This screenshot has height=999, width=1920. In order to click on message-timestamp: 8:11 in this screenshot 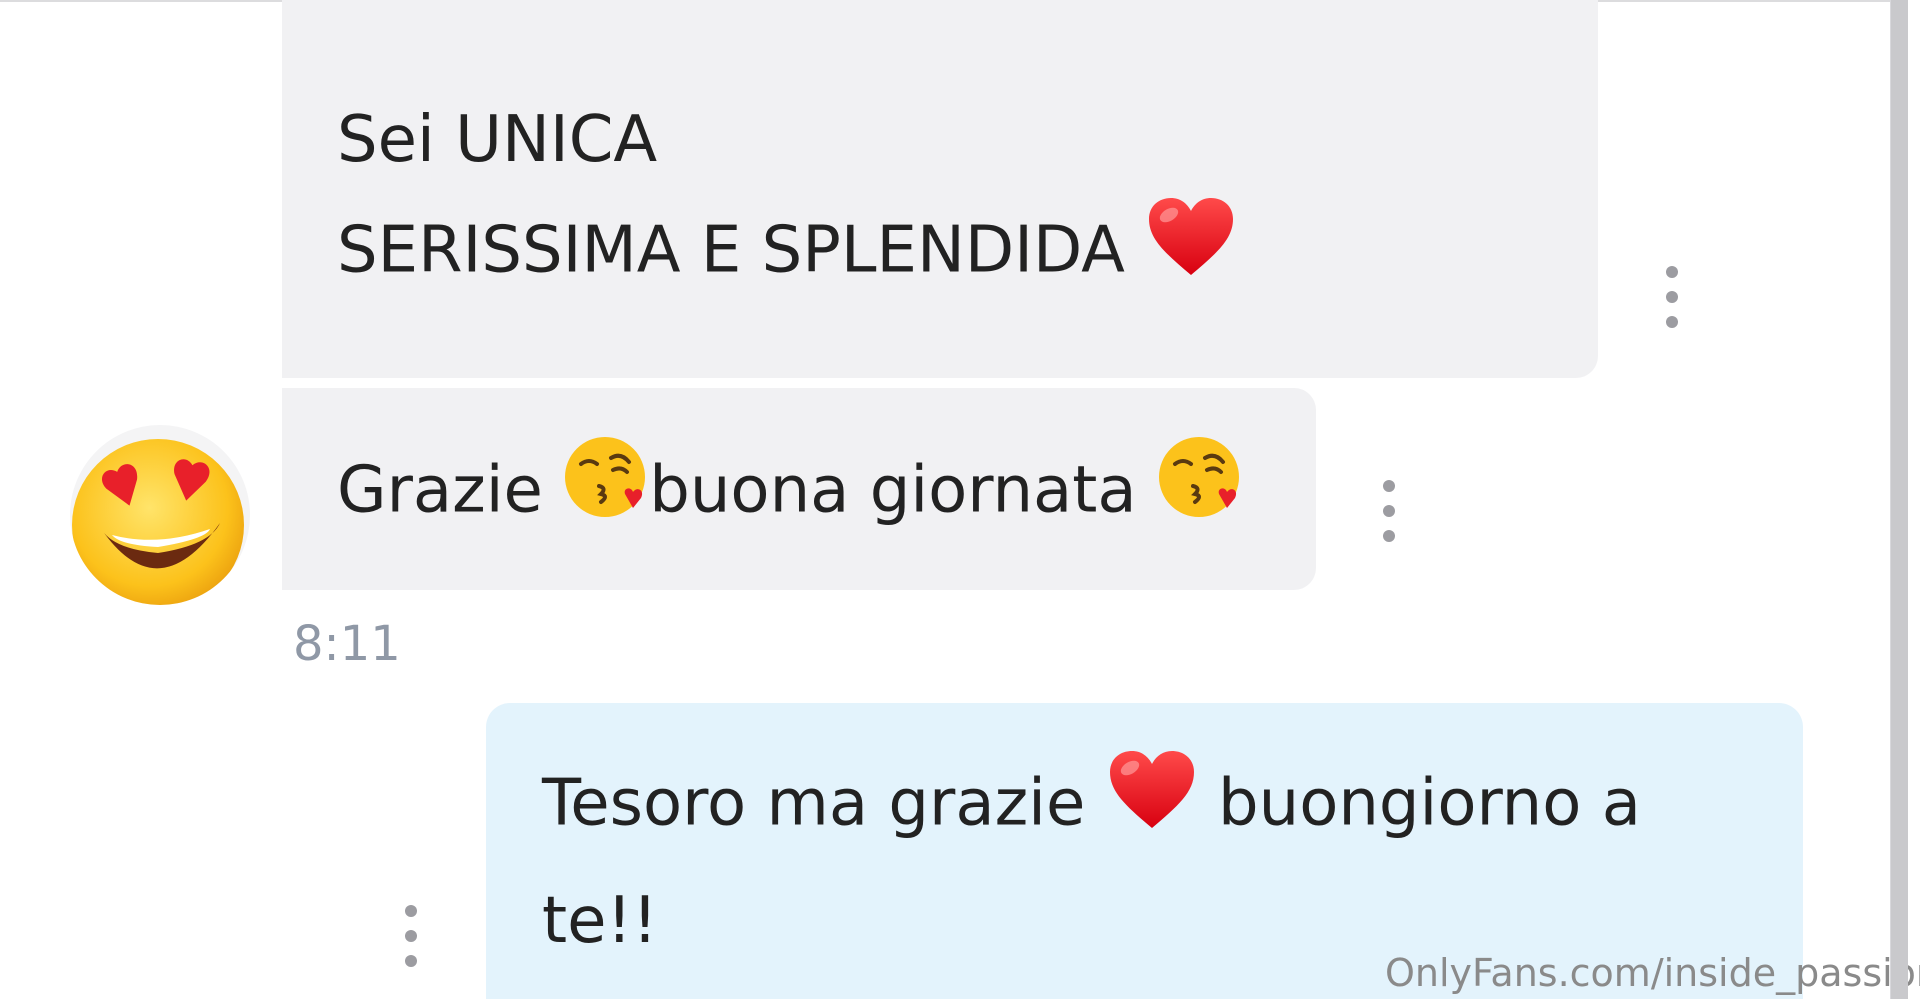, I will do `click(347, 644)`.